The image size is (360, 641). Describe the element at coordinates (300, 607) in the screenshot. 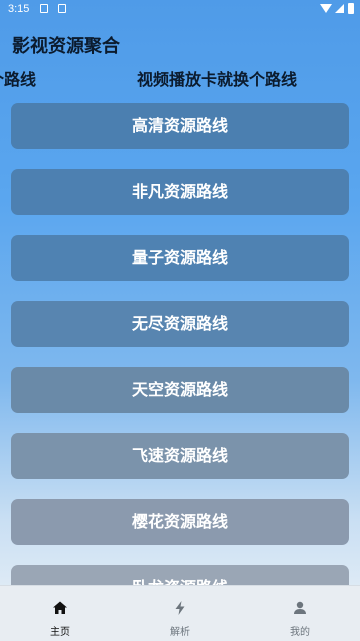

I see `person-icon` at that location.